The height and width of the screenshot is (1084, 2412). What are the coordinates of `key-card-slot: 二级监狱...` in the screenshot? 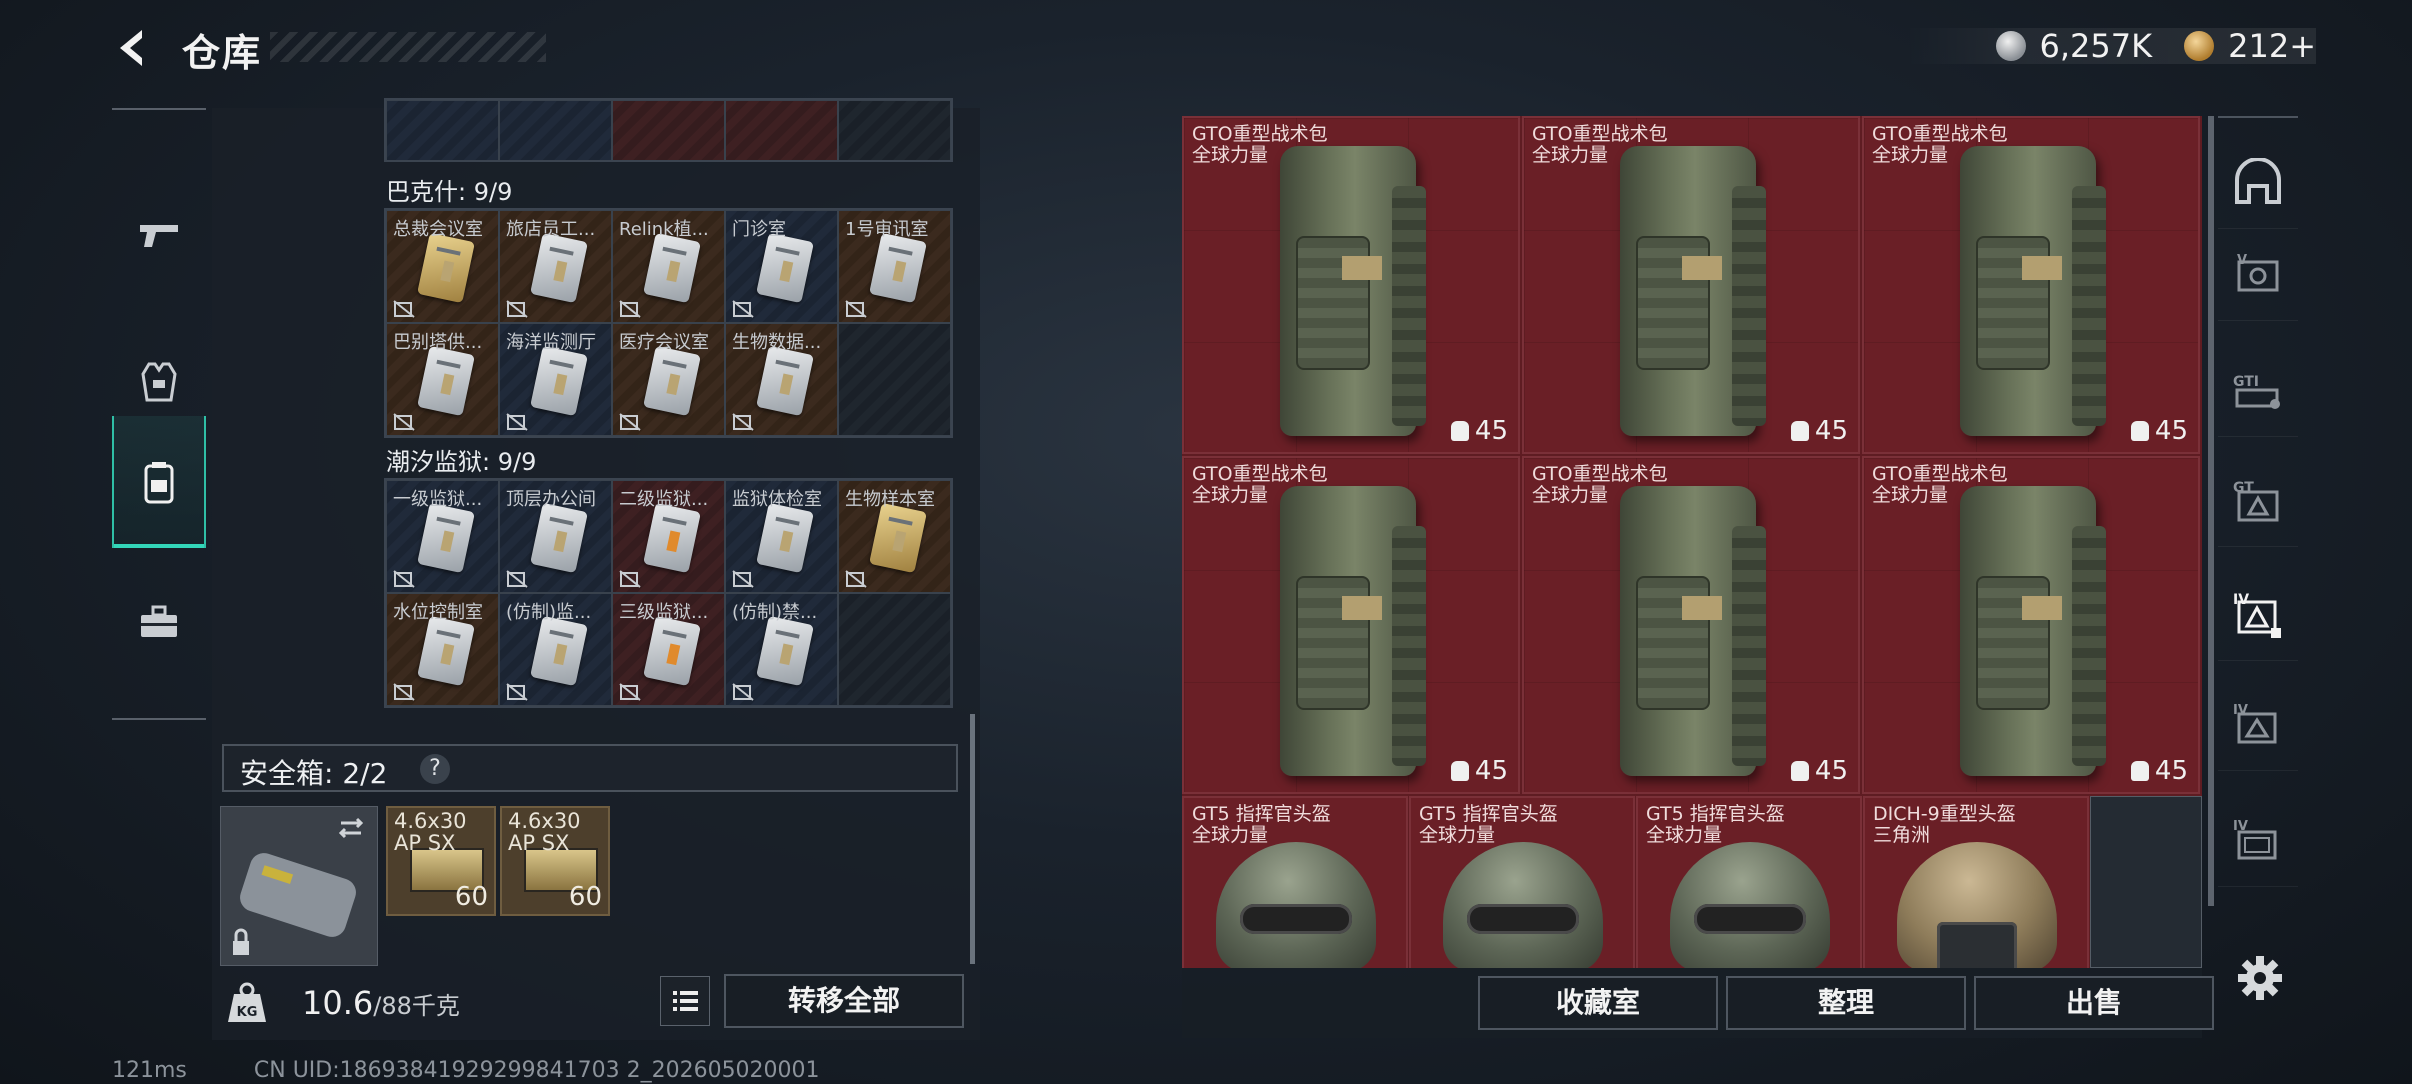 It's located at (668, 536).